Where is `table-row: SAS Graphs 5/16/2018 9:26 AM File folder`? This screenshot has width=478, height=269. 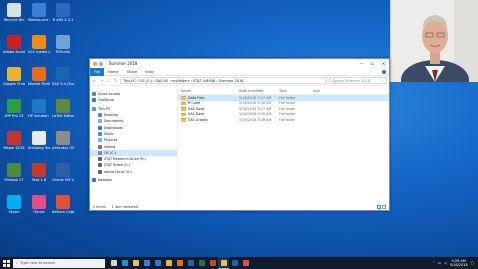
table-row: SAS Graphs 5/16/2018 9:26 AM File folder is located at coordinates (283, 120).